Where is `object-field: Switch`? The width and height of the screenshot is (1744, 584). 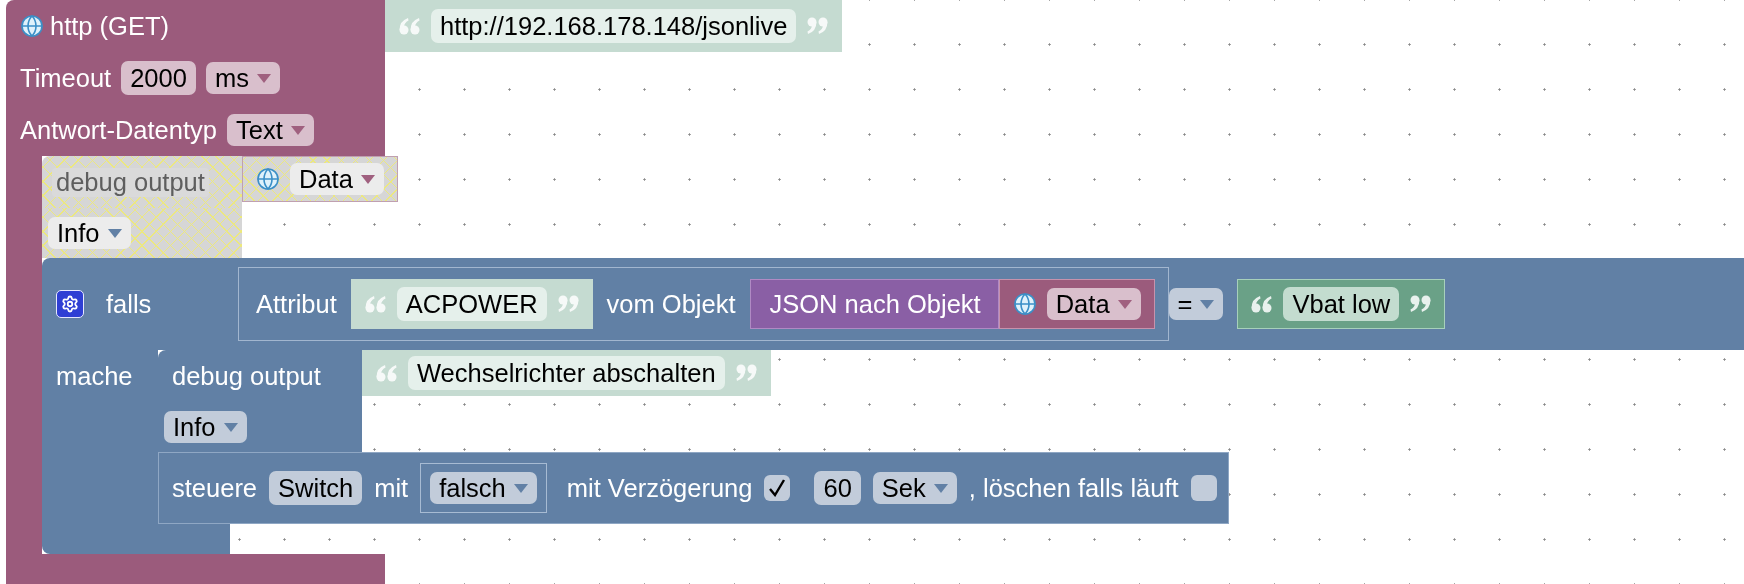
object-field: Switch is located at coordinates (316, 488).